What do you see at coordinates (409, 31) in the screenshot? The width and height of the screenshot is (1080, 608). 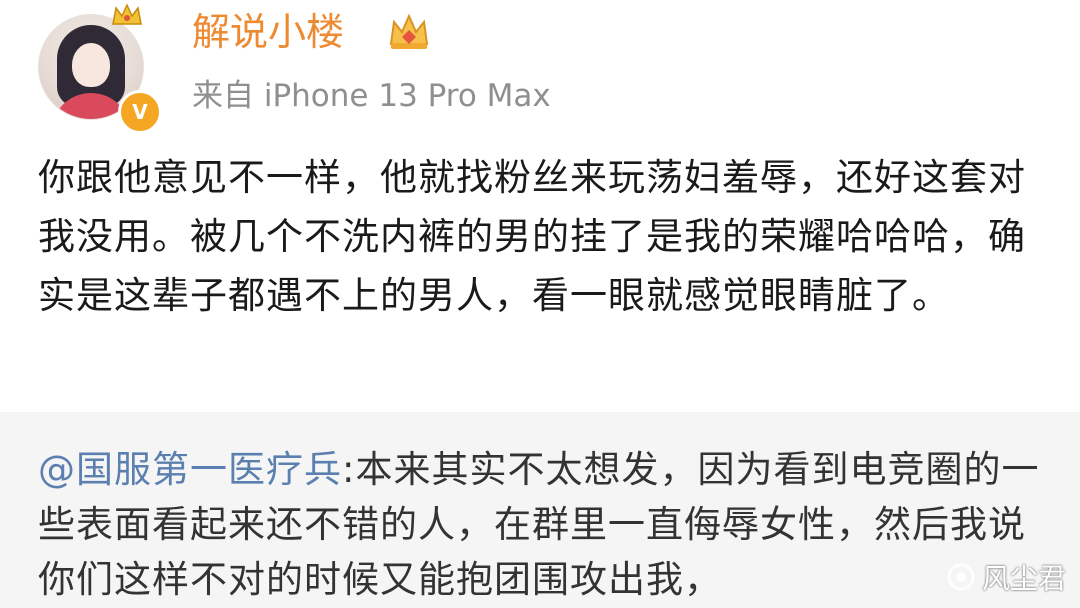 I see `crown-icon` at bounding box center [409, 31].